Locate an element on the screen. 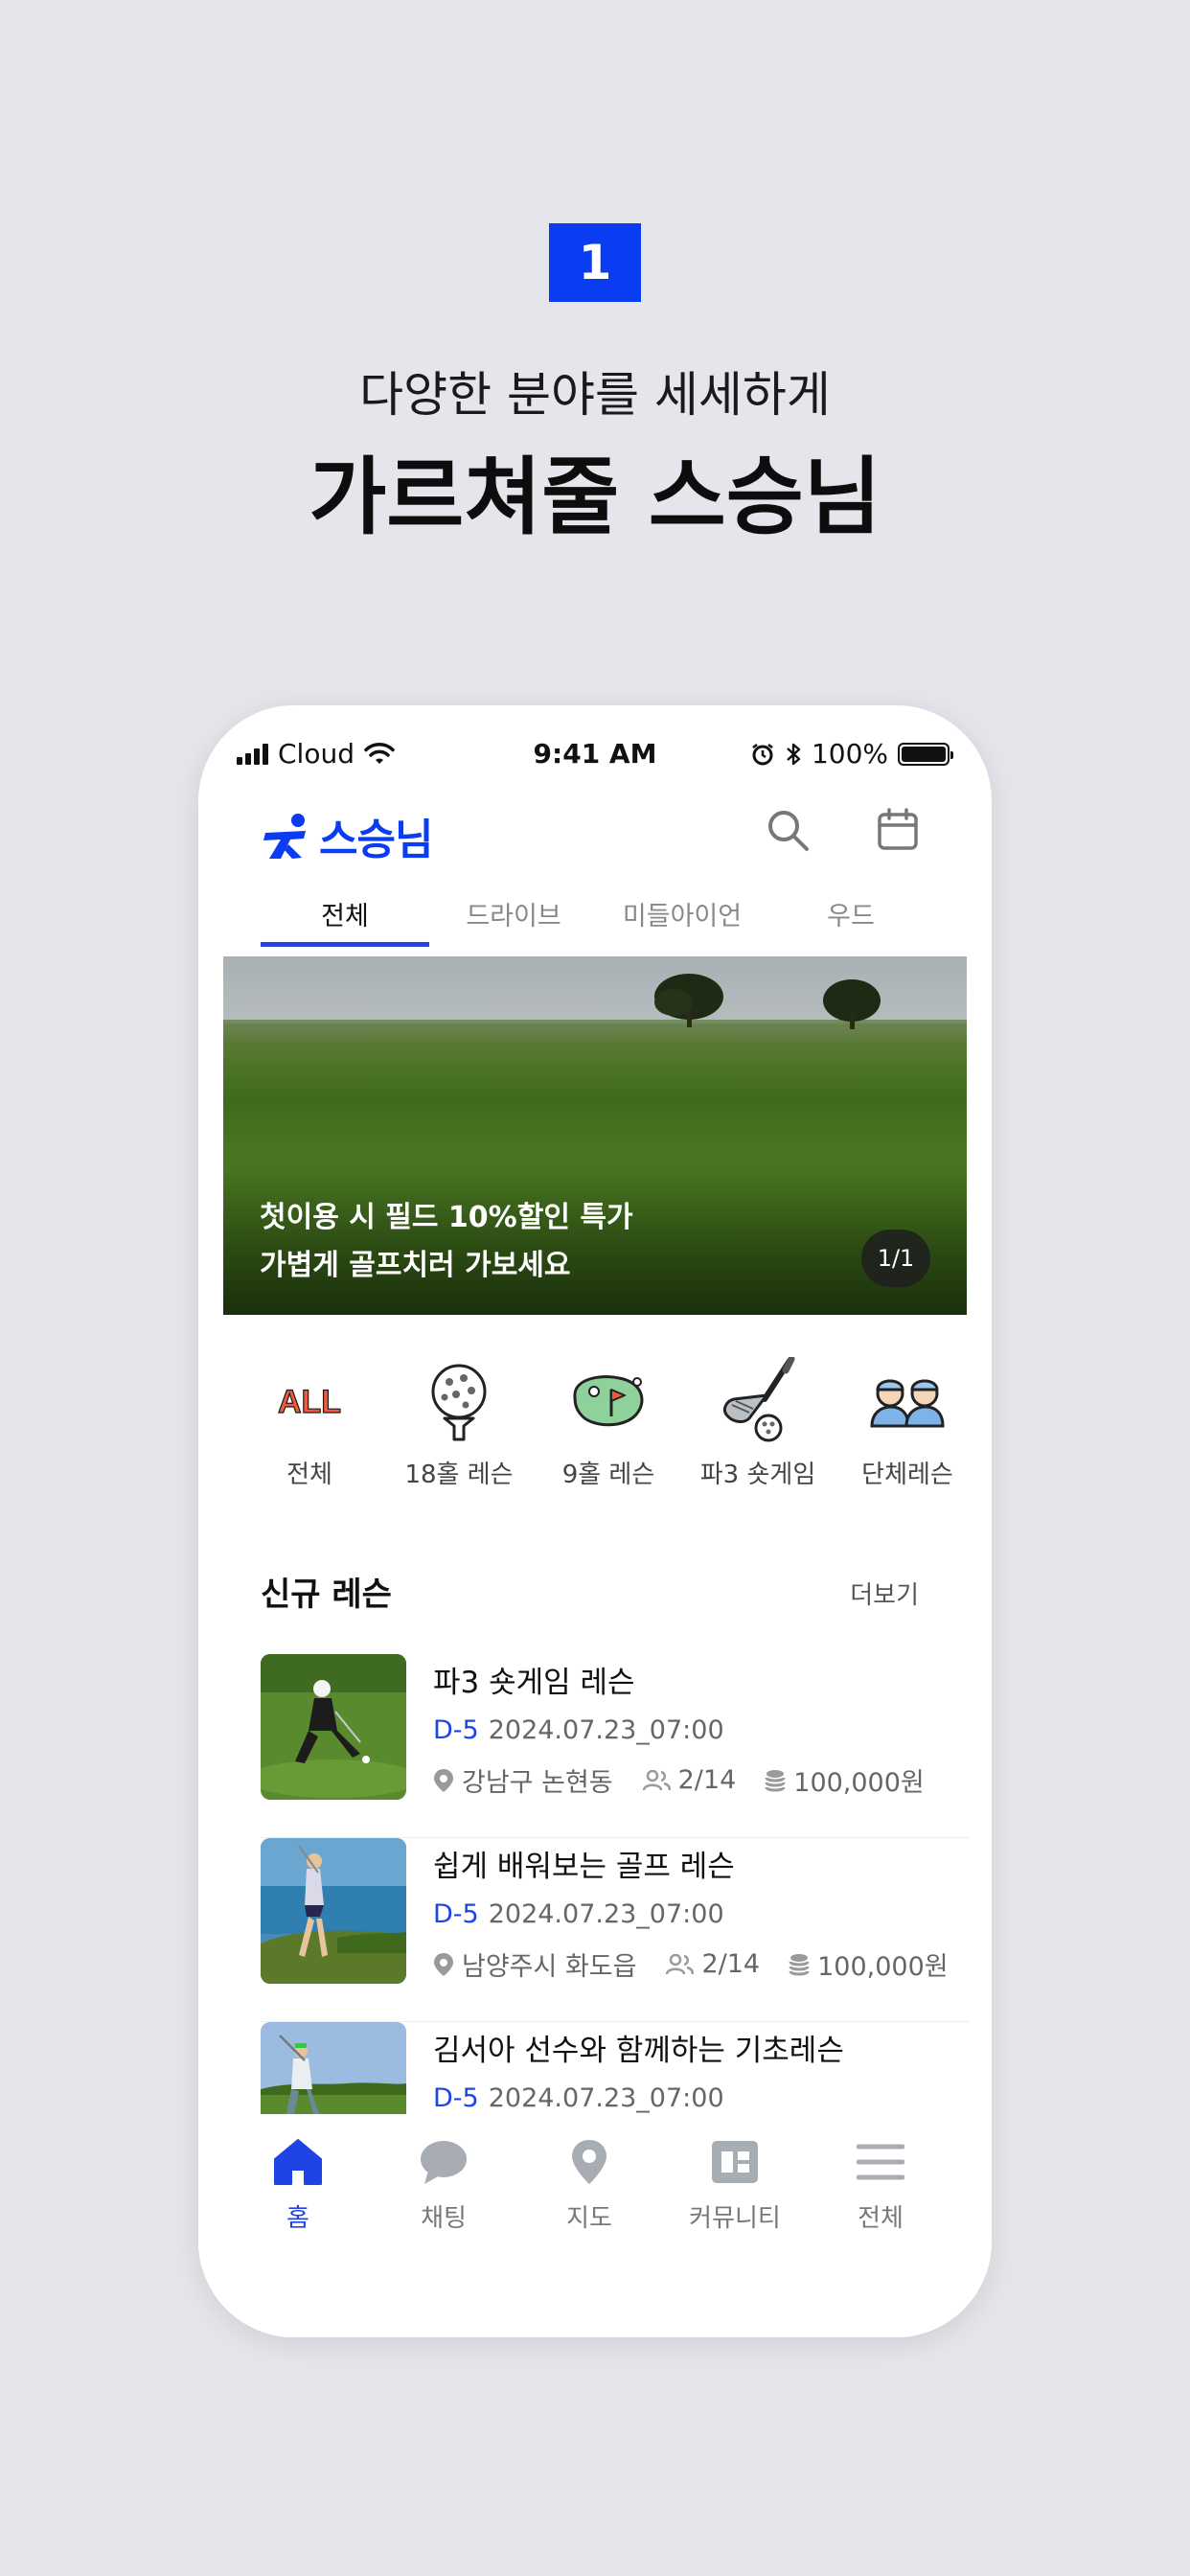 This screenshot has height=2576, width=1190. banner-line-2: 가볍게 골프치러 가보세요 is located at coordinates (416, 1265).